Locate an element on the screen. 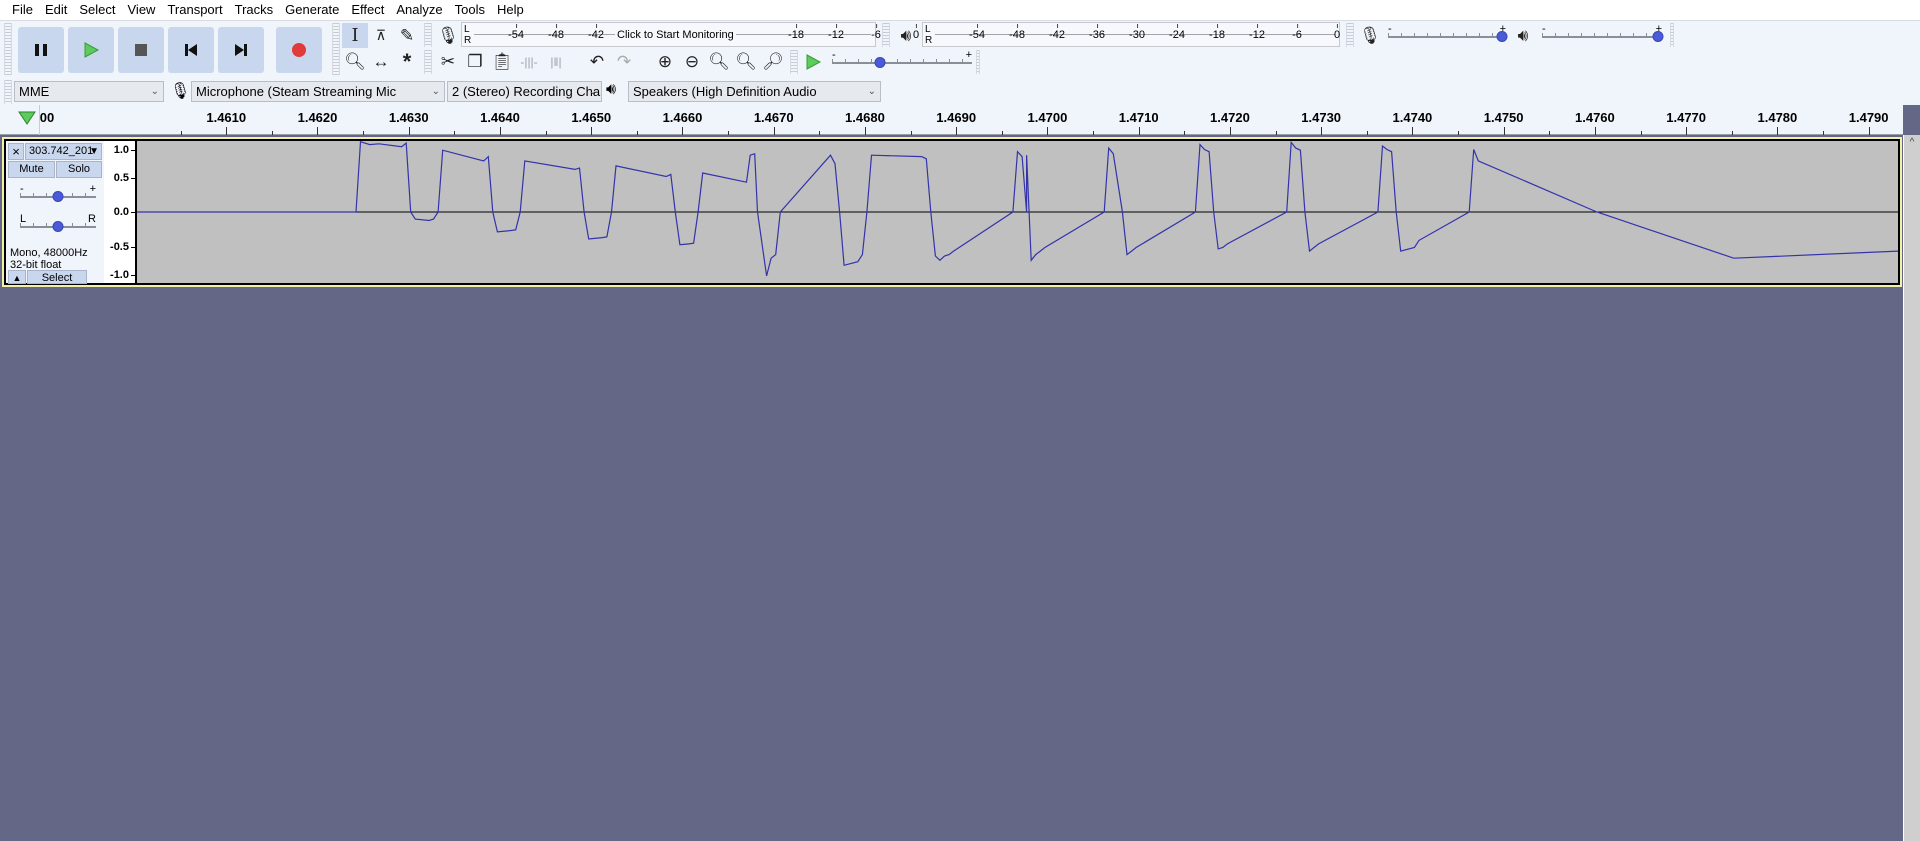 Image resolution: width=1920 pixels, height=841 pixels. ruler-time-label: 1.4690 is located at coordinates (956, 117).